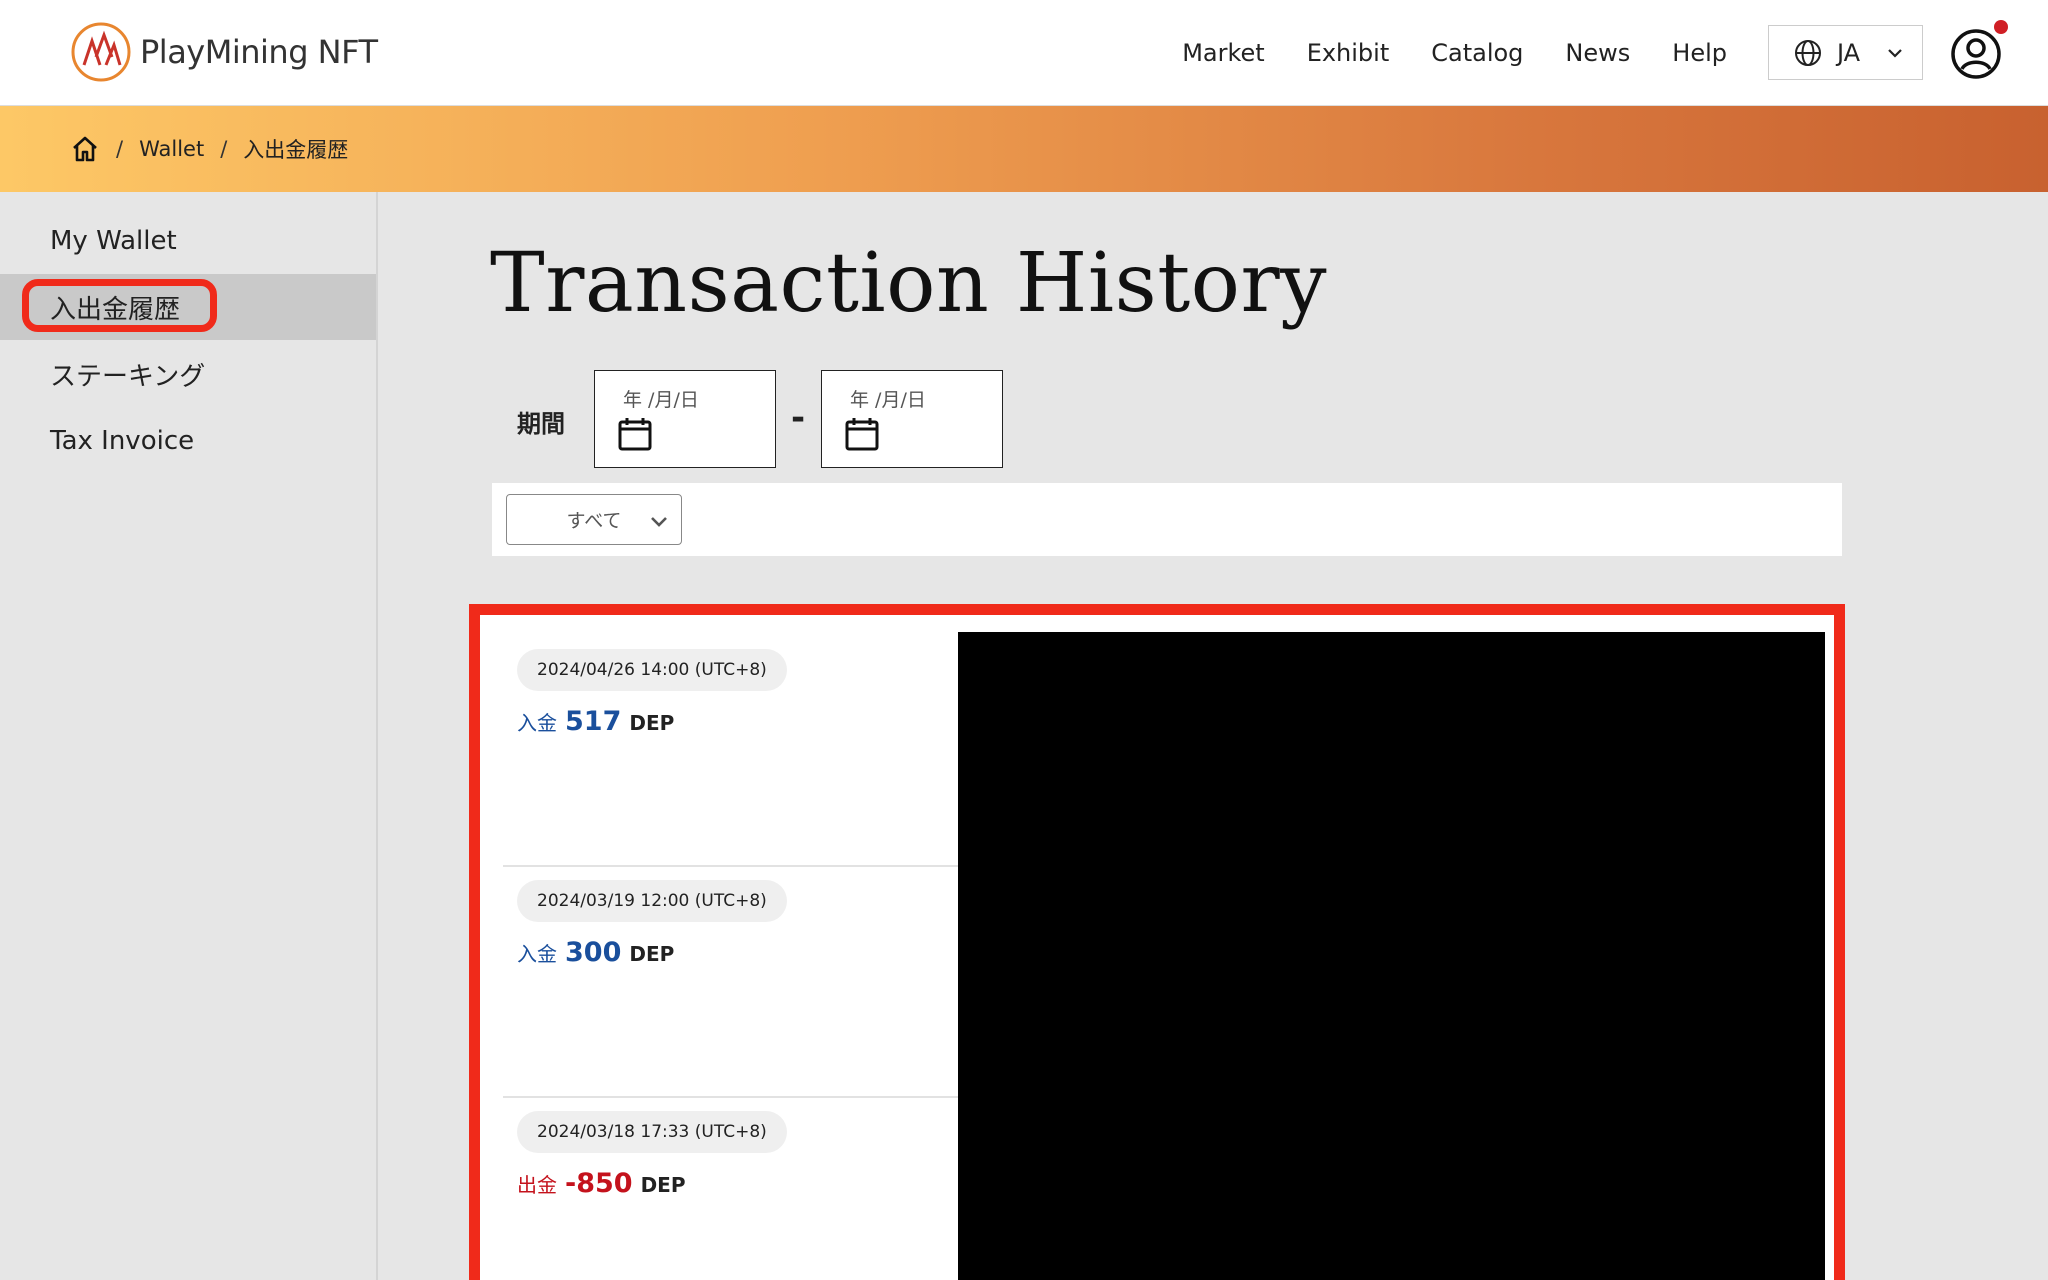 The width and height of the screenshot is (2048, 1280). Describe the element at coordinates (1223, 53) in the screenshot. I see `nav-market: Market` at that location.